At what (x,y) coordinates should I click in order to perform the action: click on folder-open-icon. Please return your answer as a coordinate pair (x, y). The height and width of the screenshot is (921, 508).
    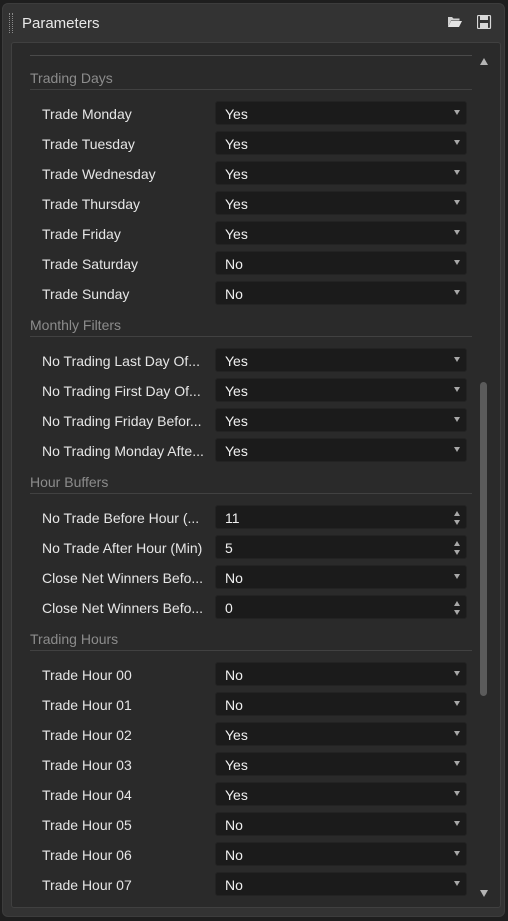
    Looking at the image, I should click on (455, 22).